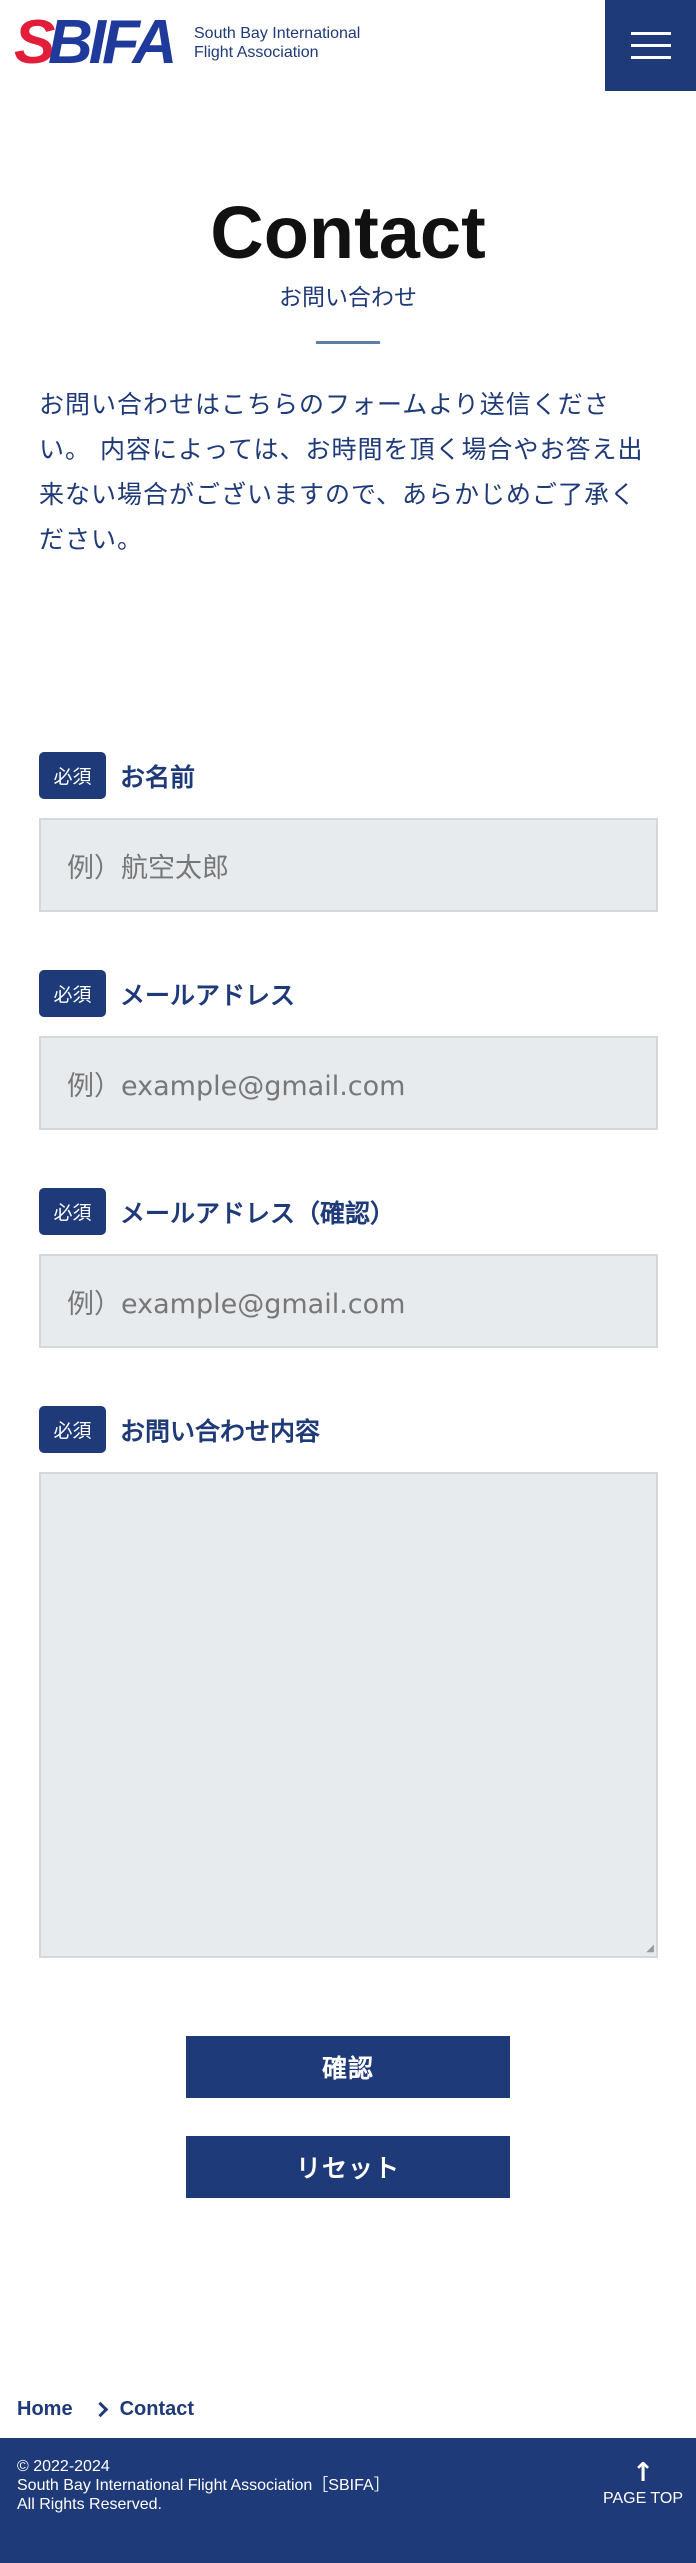 The height and width of the screenshot is (2563, 696). I want to click on page-top-label: PAGE TOP, so click(643, 2498).